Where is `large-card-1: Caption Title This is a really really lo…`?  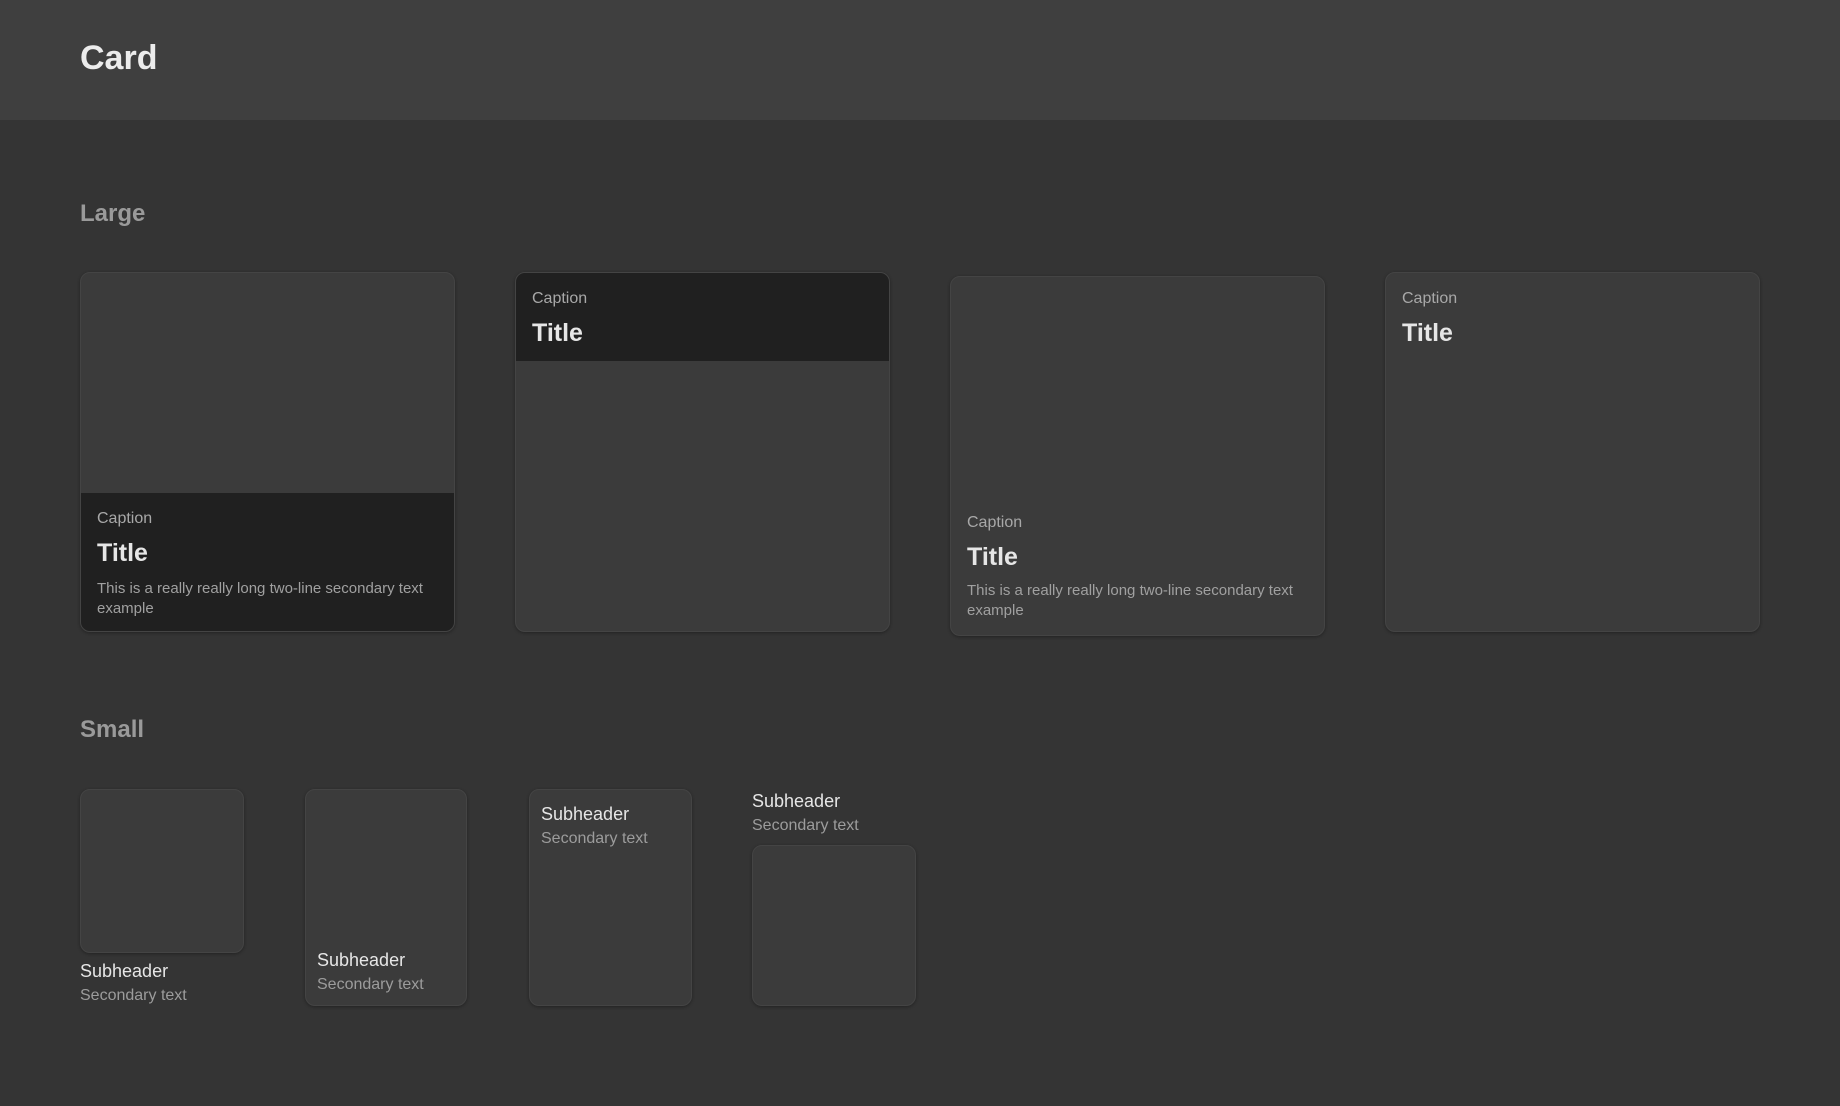 large-card-1: Caption Title This is a really really lo… is located at coordinates (267, 452).